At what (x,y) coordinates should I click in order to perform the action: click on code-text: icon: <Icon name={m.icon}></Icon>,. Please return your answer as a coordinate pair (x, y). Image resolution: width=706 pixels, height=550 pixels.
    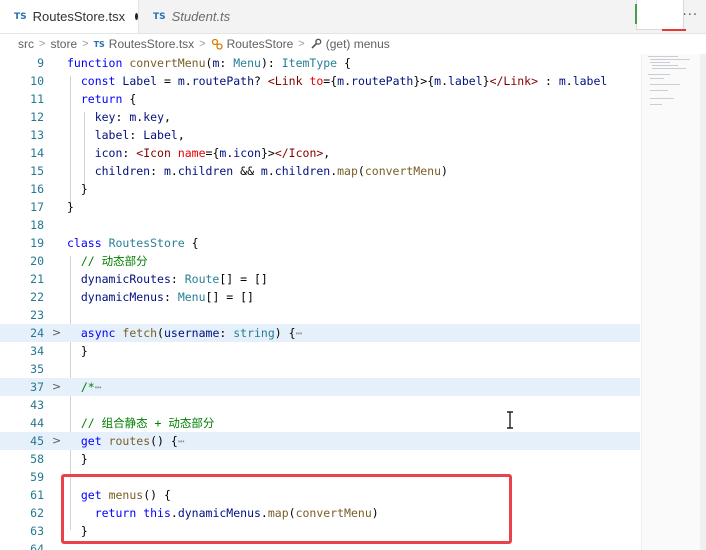
    Looking at the image, I should click on (212, 153).